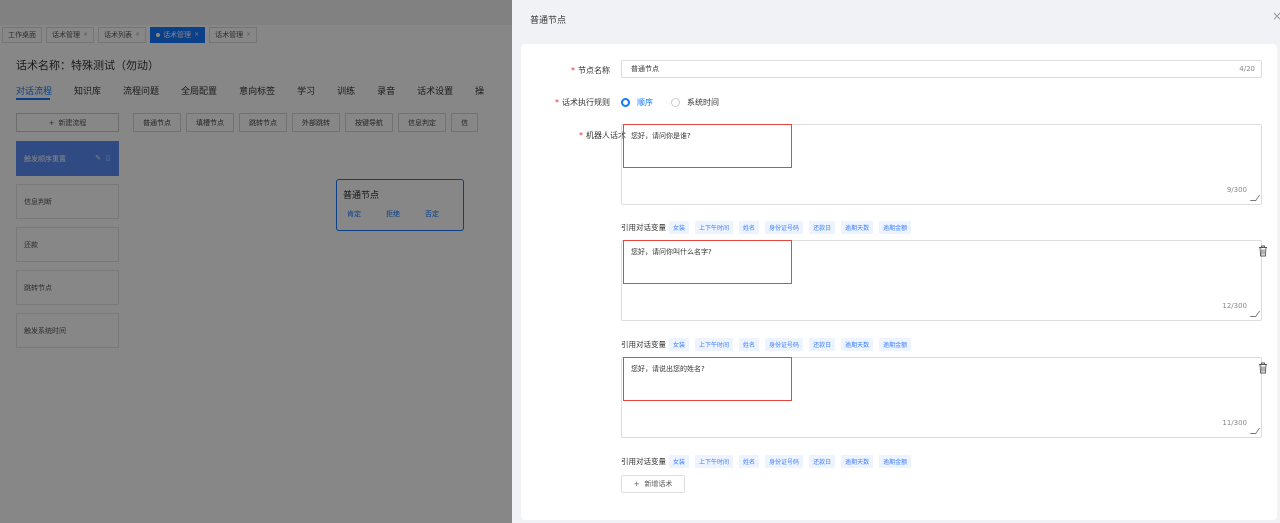 The image size is (1280, 523). I want to click on radio-checked-icon, so click(625, 102).